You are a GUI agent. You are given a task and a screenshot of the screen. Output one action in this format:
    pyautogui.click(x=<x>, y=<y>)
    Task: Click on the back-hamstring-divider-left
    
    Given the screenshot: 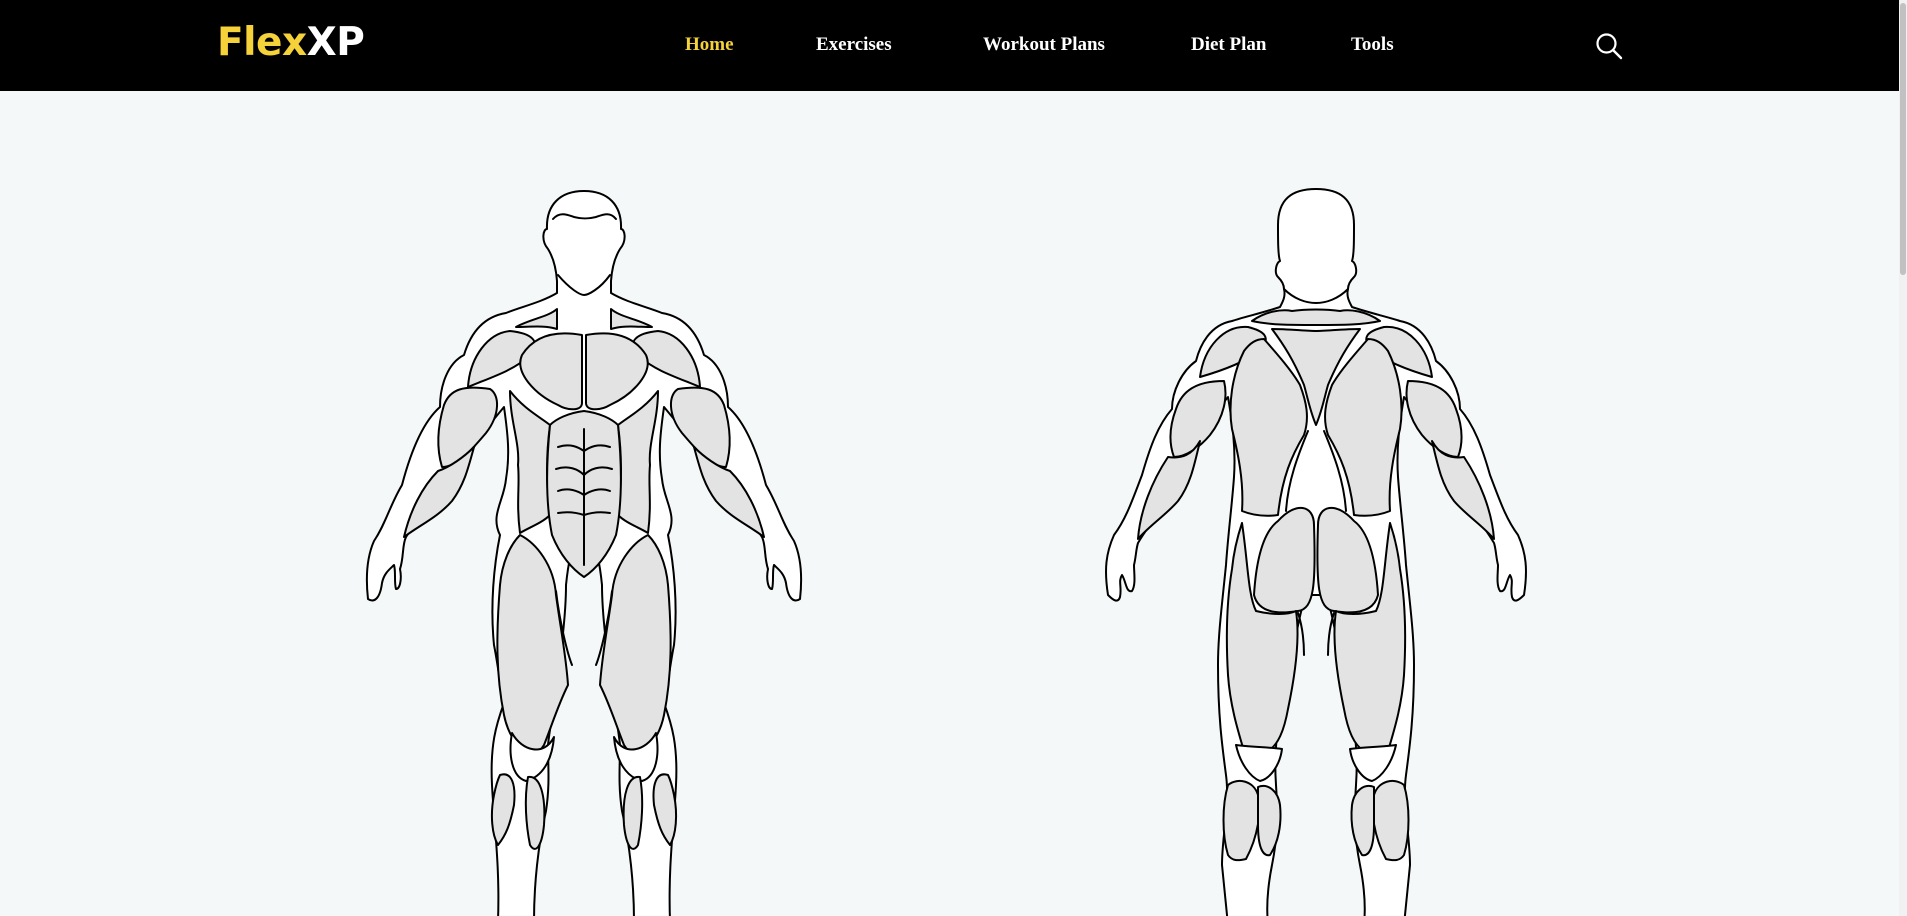 What is the action you would take?
    pyautogui.click(x=1301, y=634)
    